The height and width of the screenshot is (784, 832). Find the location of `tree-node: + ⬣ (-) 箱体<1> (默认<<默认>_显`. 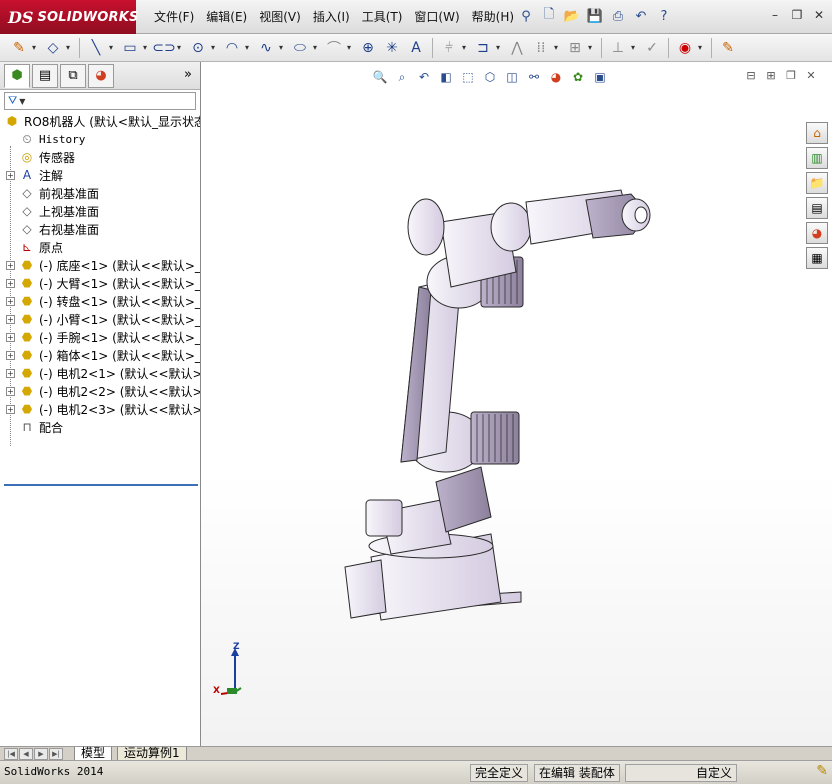

tree-node: + ⬣ (-) 箱体<1> (默认<<默认>_显 is located at coordinates (100, 355).